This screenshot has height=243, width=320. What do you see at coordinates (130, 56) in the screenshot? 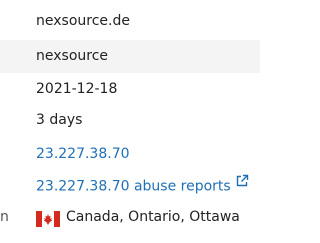
I see `registrant-row: nexsource` at bounding box center [130, 56].